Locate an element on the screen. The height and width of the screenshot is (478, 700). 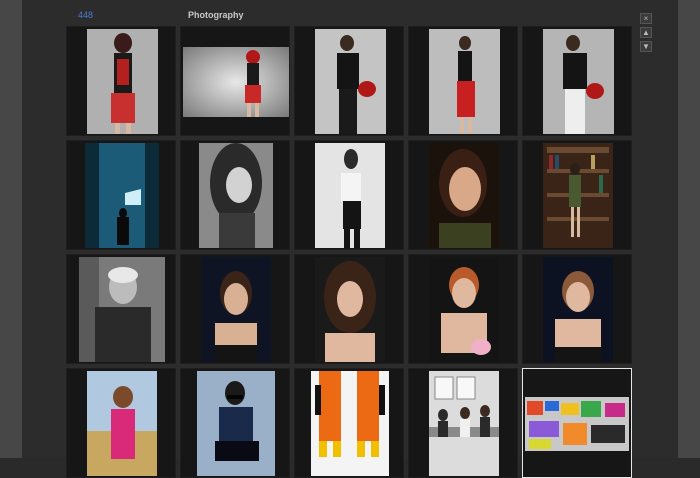
photo-woman-black-outfit-helmet is located at coordinates (350, 81).